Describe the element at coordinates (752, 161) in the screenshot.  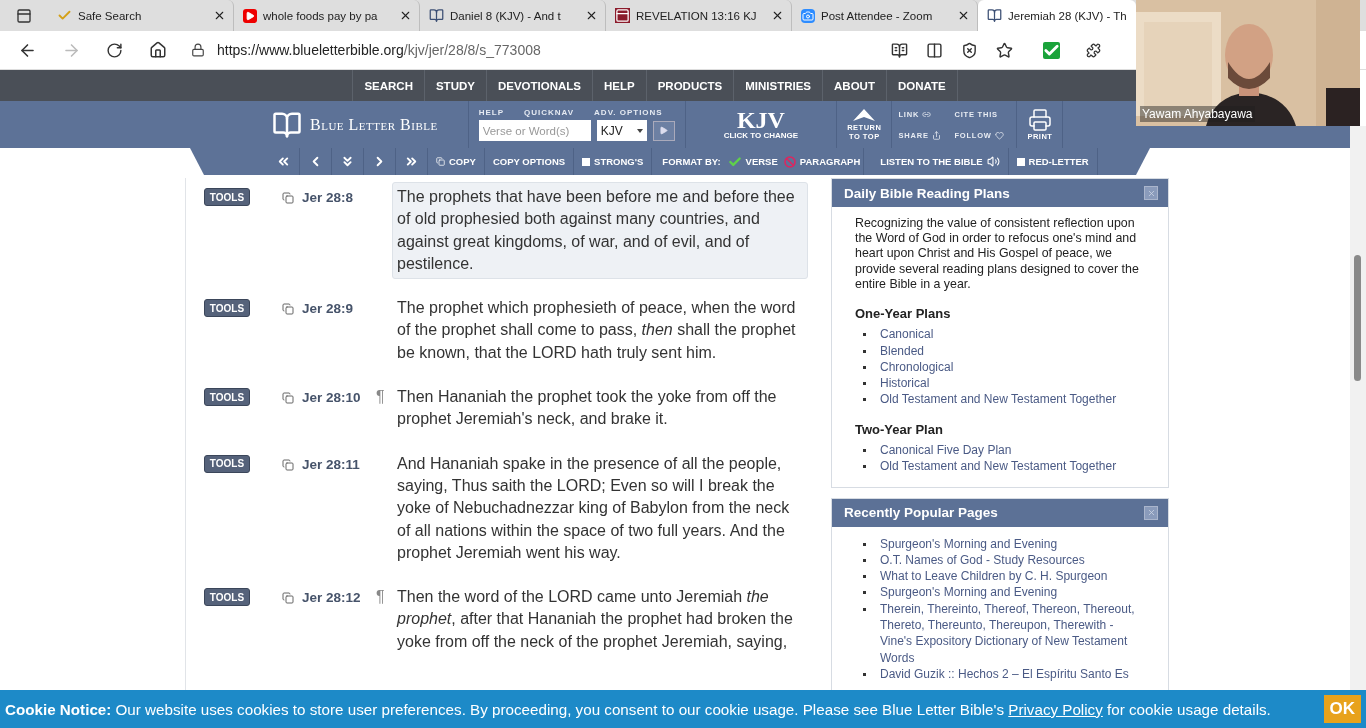
I see `format-option: VERSE` at that location.